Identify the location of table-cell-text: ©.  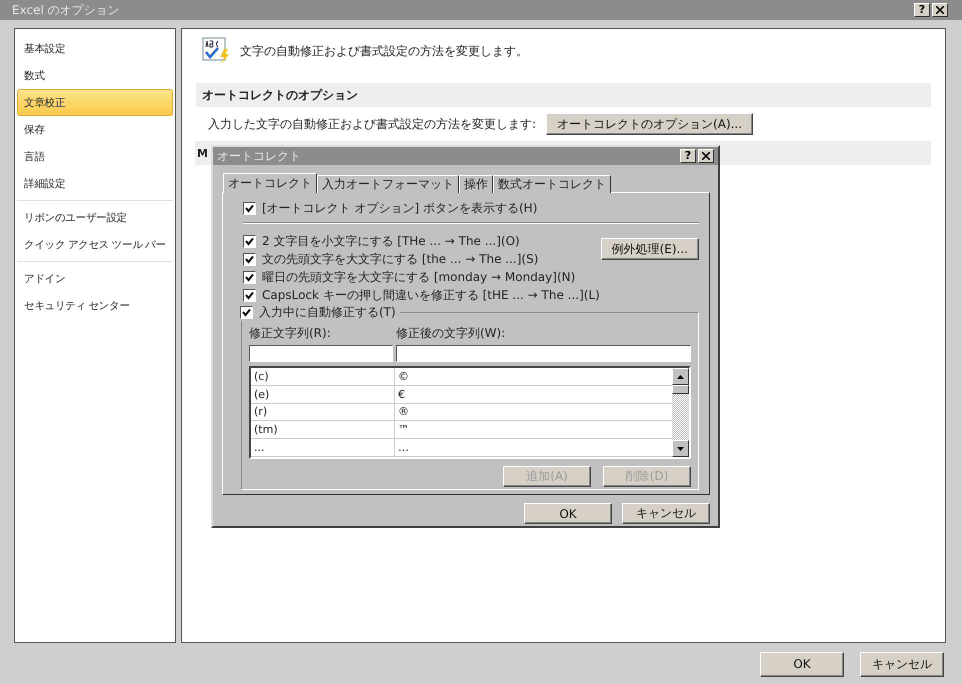
(403, 376).